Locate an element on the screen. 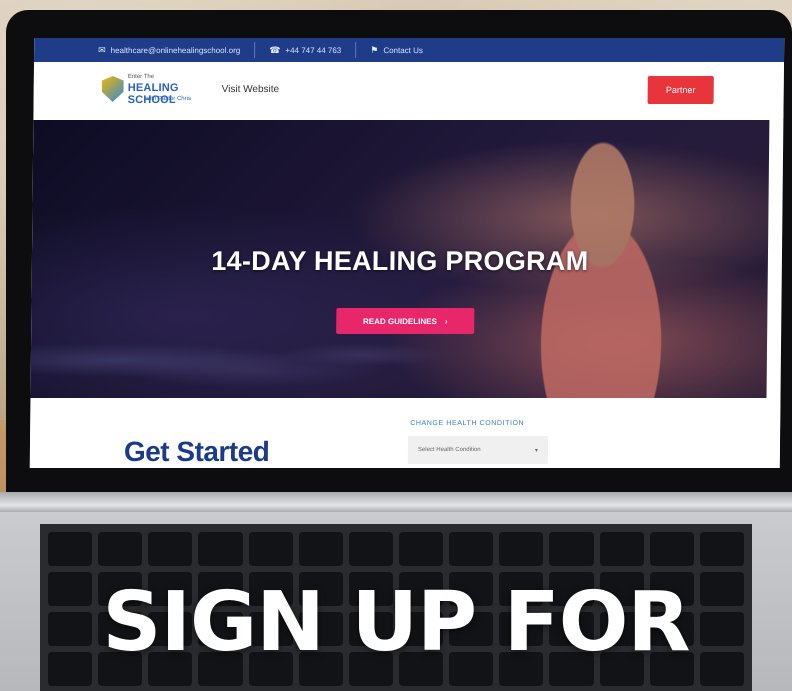  health-condition-value: Select Health Condition is located at coordinates (449, 450).